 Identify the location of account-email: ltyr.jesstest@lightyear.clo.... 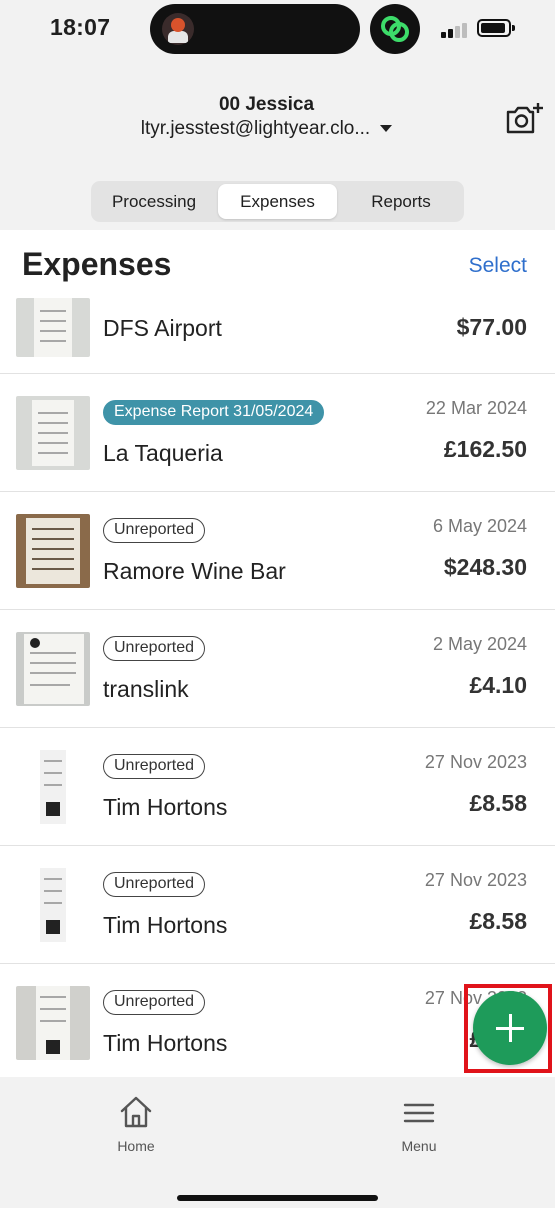
(255, 128).